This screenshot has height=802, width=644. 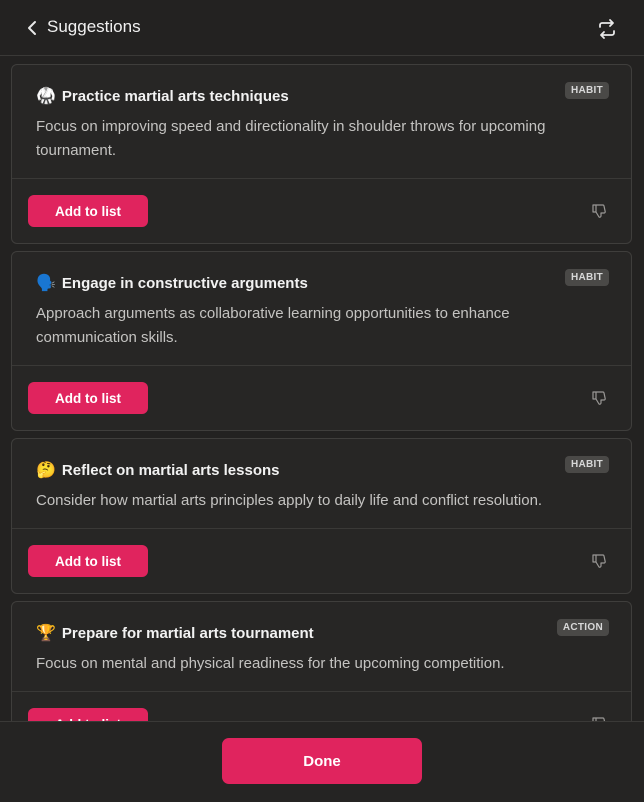 I want to click on suggestion-title: 🗣️ Engage in constructive arguments, so click(x=172, y=283).